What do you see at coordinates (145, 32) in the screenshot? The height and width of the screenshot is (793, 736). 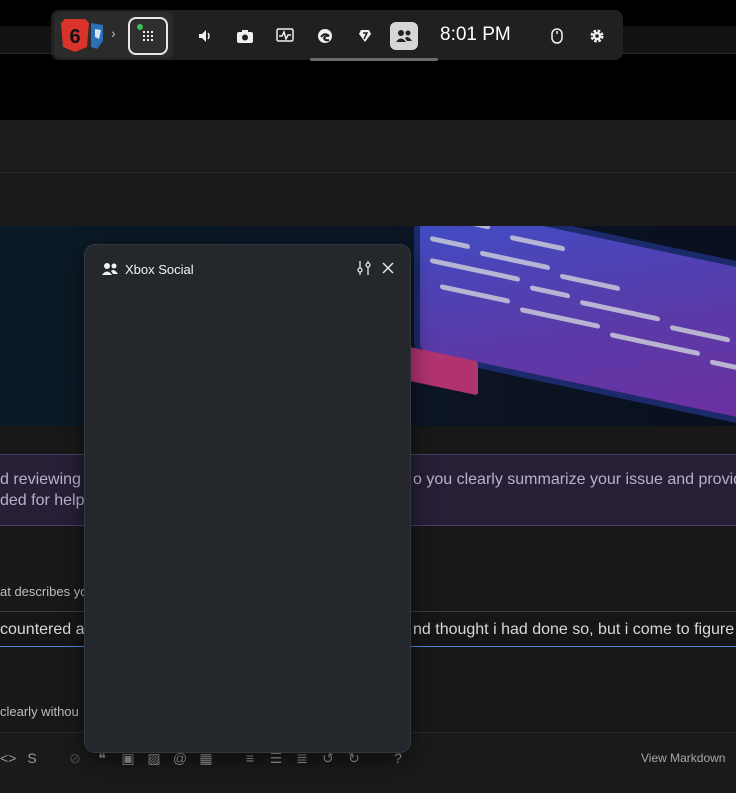 I see `widgets-icon` at bounding box center [145, 32].